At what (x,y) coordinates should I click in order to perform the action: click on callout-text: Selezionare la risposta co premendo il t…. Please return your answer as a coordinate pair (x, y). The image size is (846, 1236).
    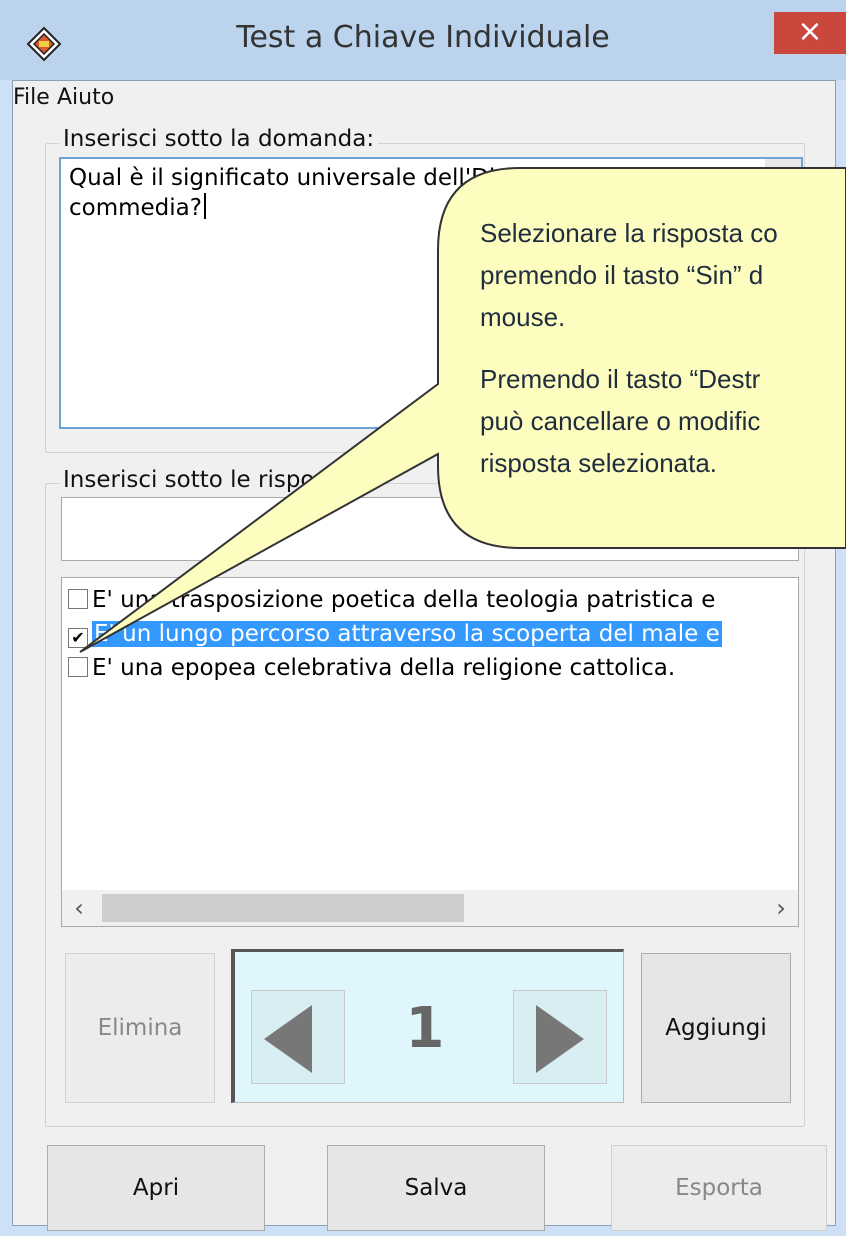
    Looking at the image, I should click on (663, 348).